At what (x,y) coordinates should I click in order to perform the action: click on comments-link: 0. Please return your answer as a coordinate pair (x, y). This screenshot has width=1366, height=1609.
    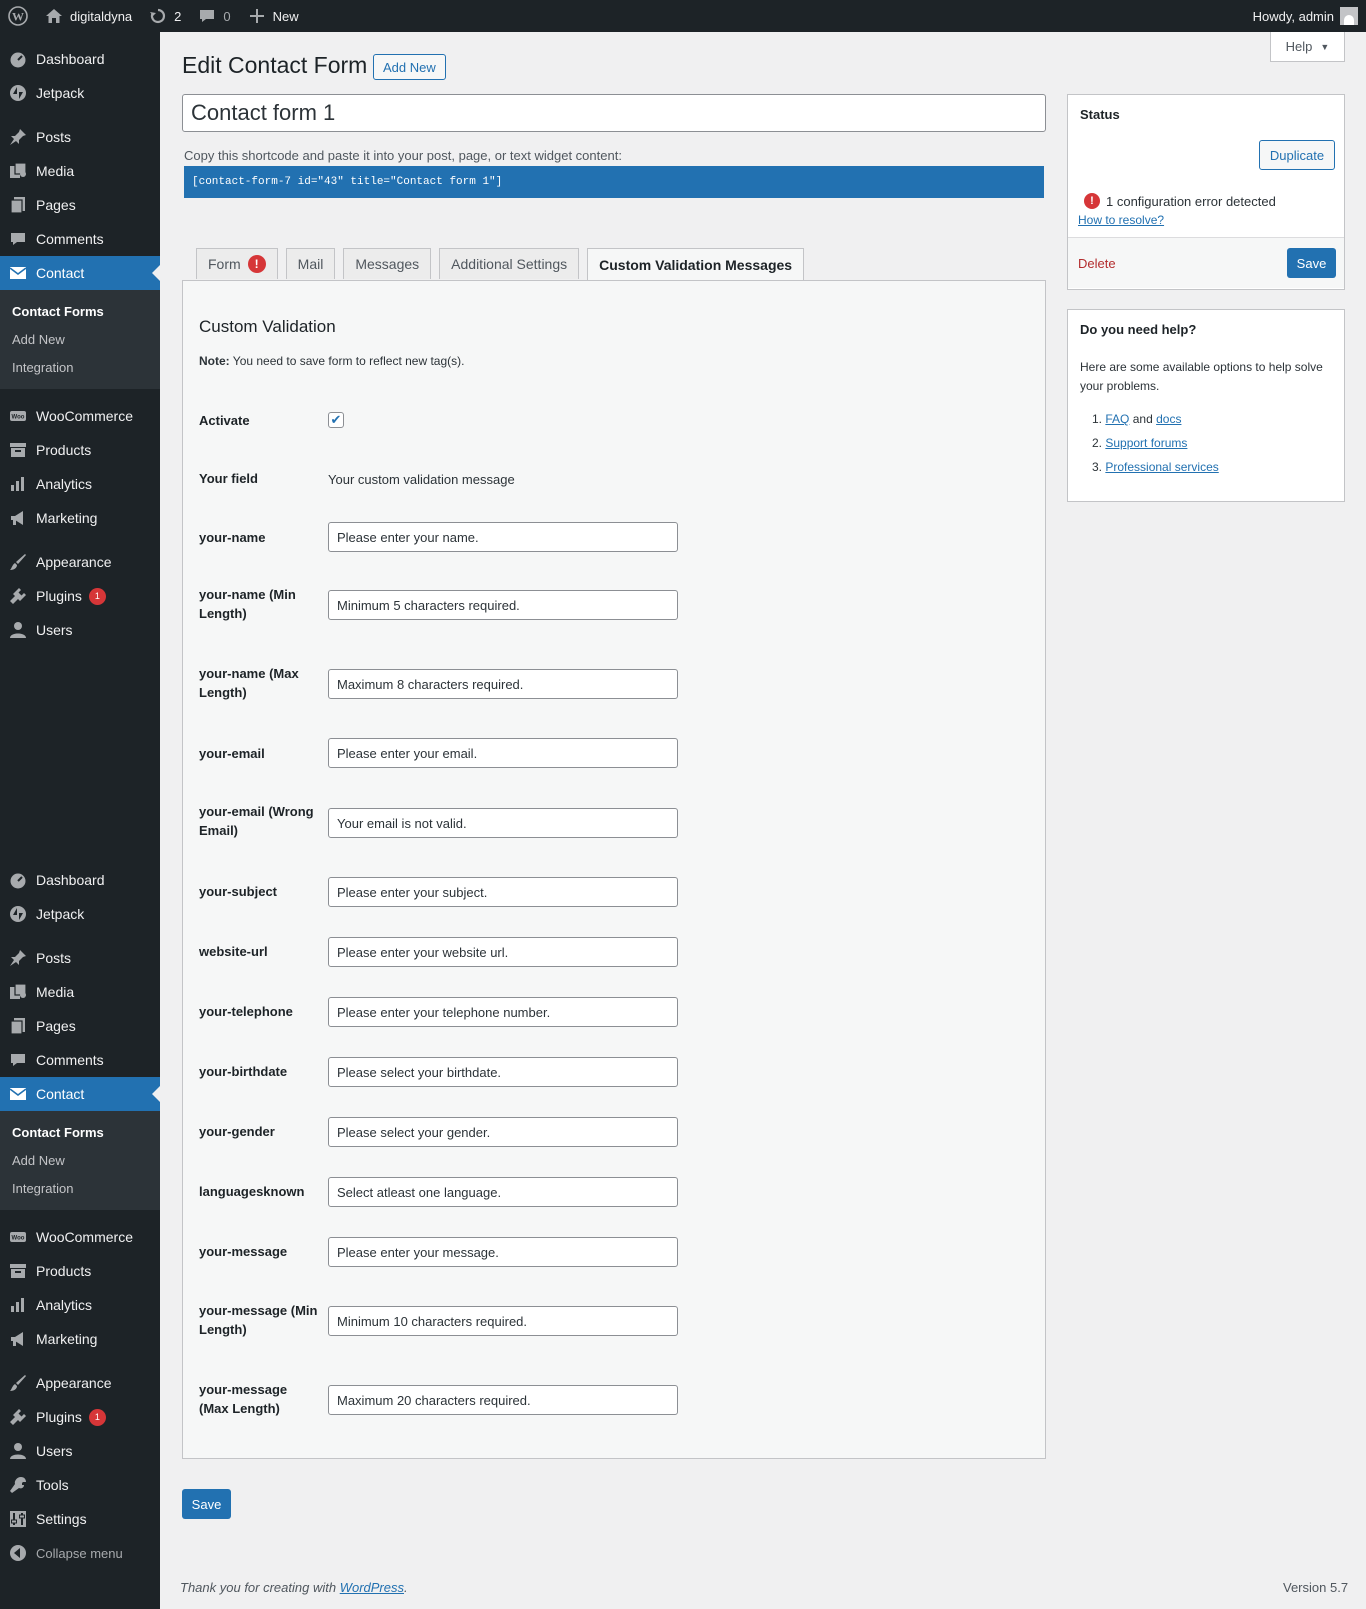
    Looking at the image, I should click on (213, 16).